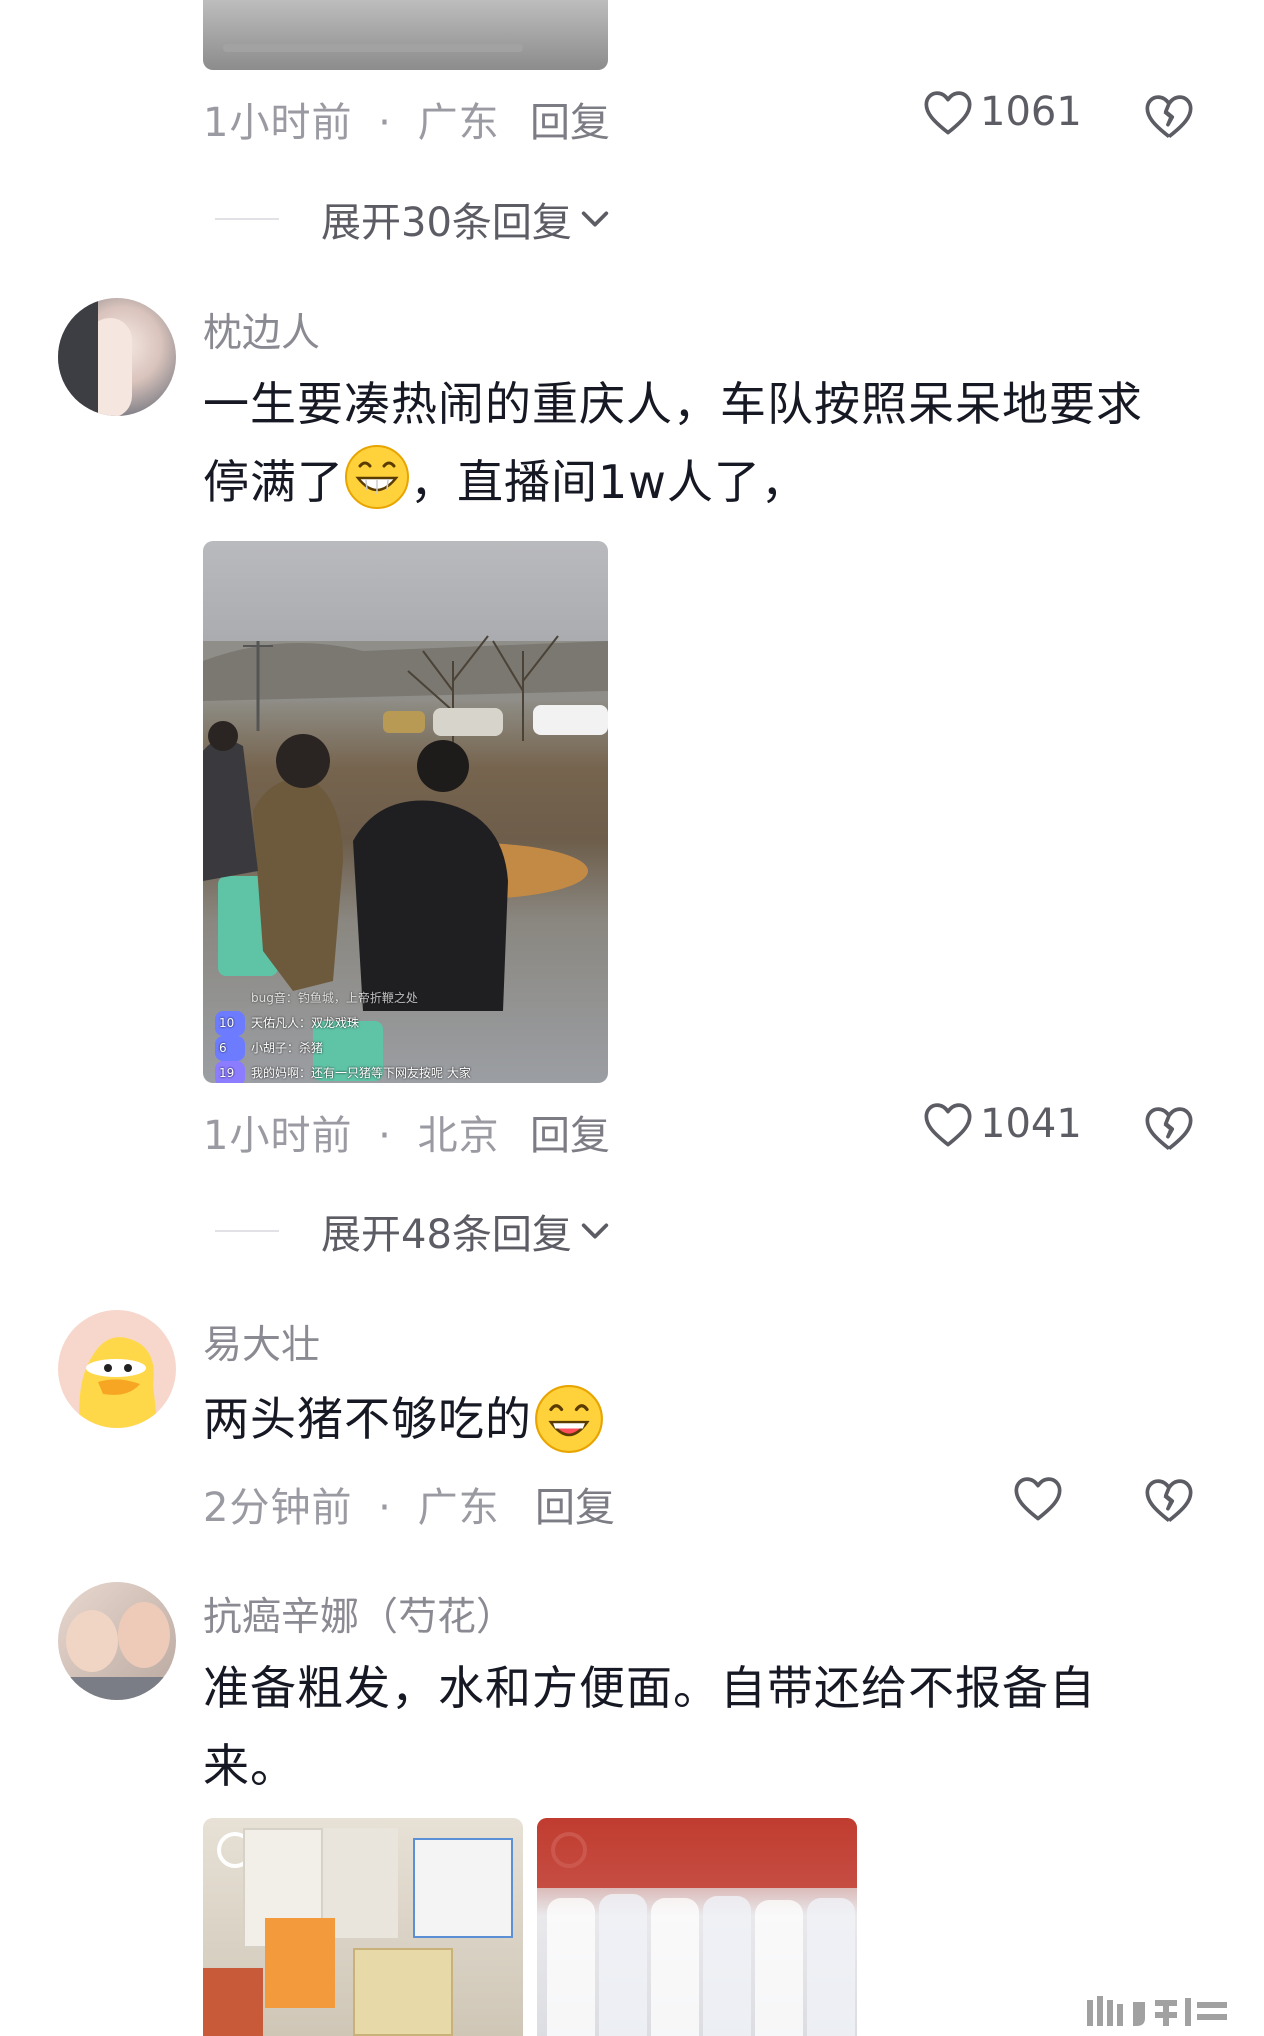 The height and width of the screenshot is (2036, 1264). I want to click on like-button: 1041, so click(1002, 1124).